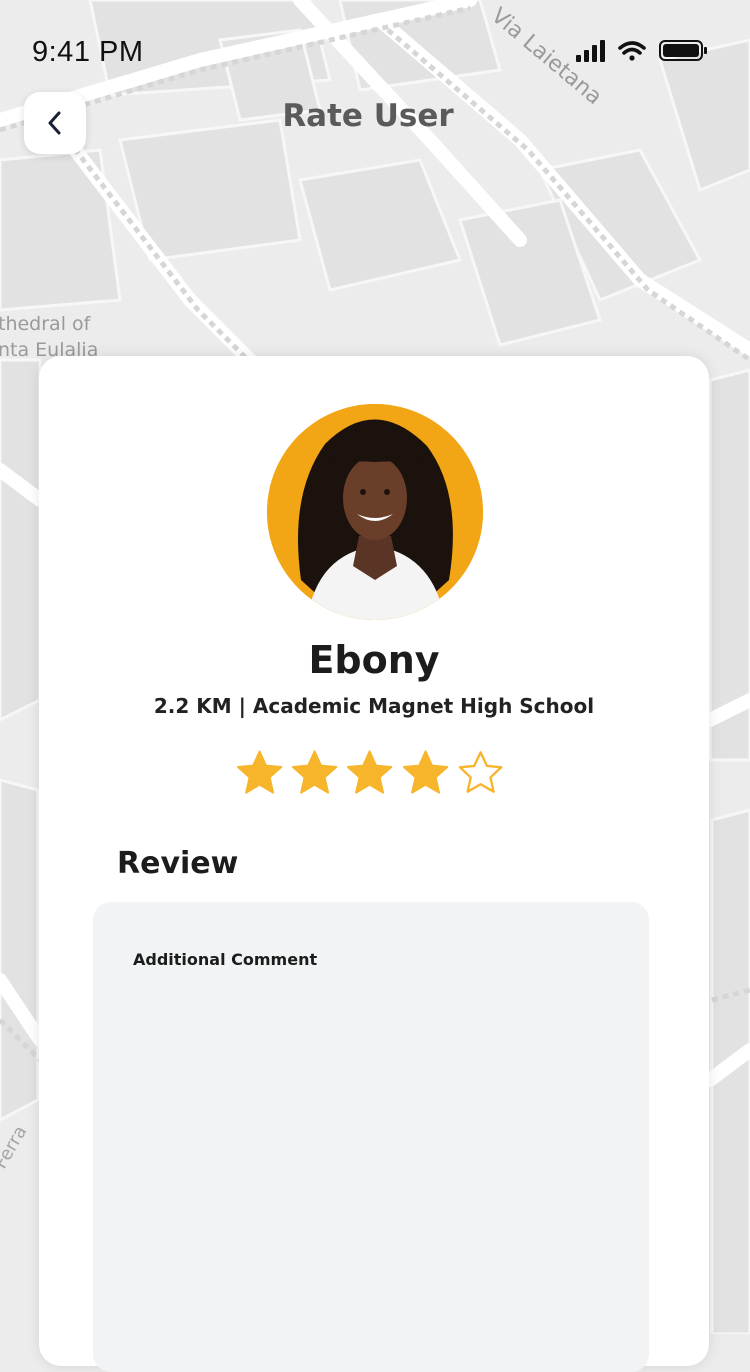  What do you see at coordinates (590, 51) in the screenshot?
I see `cellular-signal-icon` at bounding box center [590, 51].